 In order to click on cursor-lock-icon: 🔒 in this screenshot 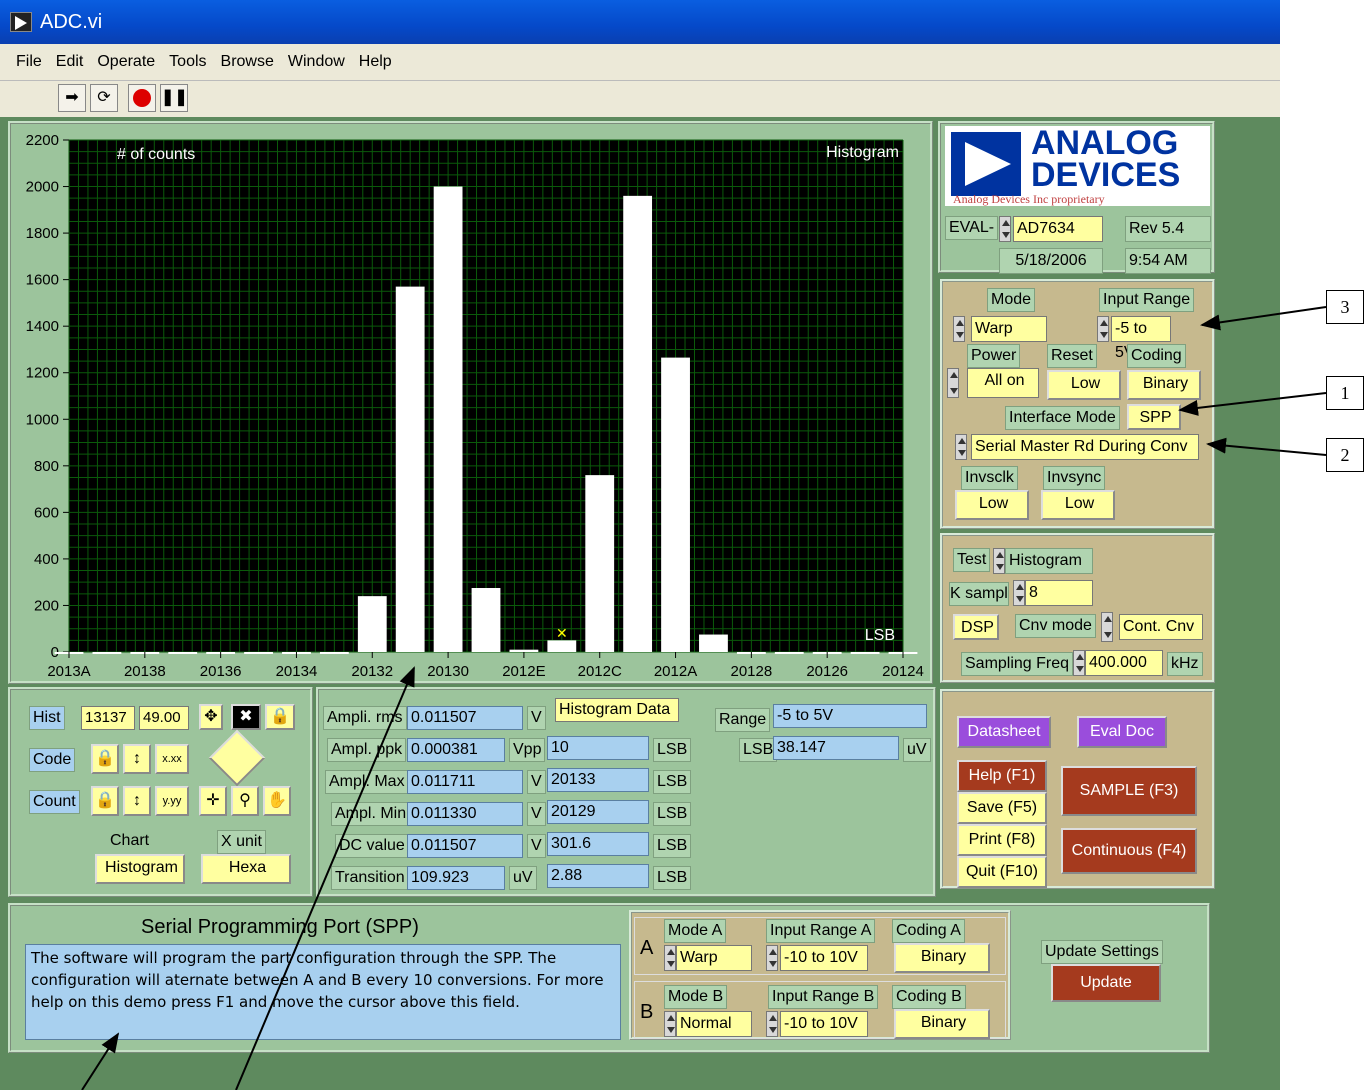, I will do `click(280, 717)`.